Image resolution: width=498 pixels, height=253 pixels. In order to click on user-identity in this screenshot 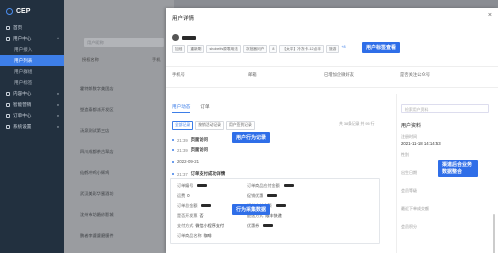, I will do `click(184, 37)`.